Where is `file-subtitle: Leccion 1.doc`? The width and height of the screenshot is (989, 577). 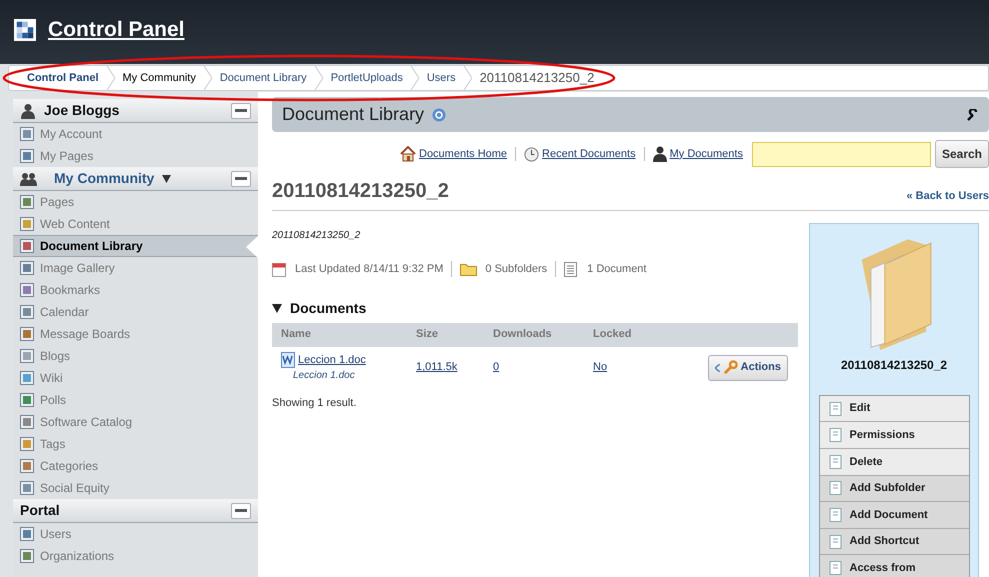
file-subtitle: Leccion 1.doc is located at coordinates (324, 376).